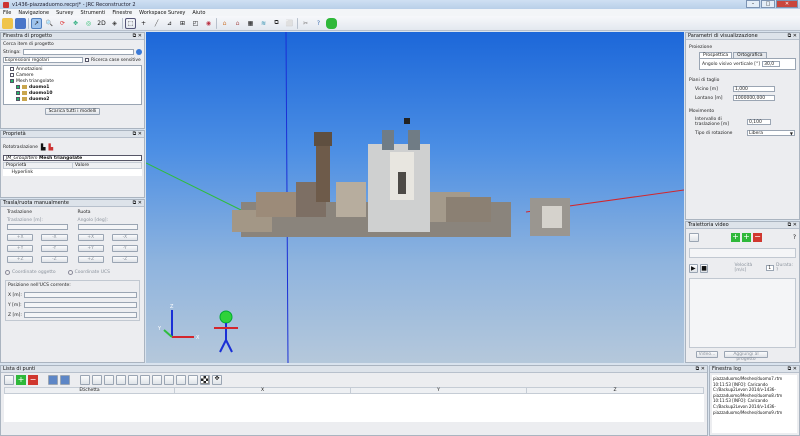 The image size is (800, 436). I want to click on cut-icon: ✂, so click(305, 23).